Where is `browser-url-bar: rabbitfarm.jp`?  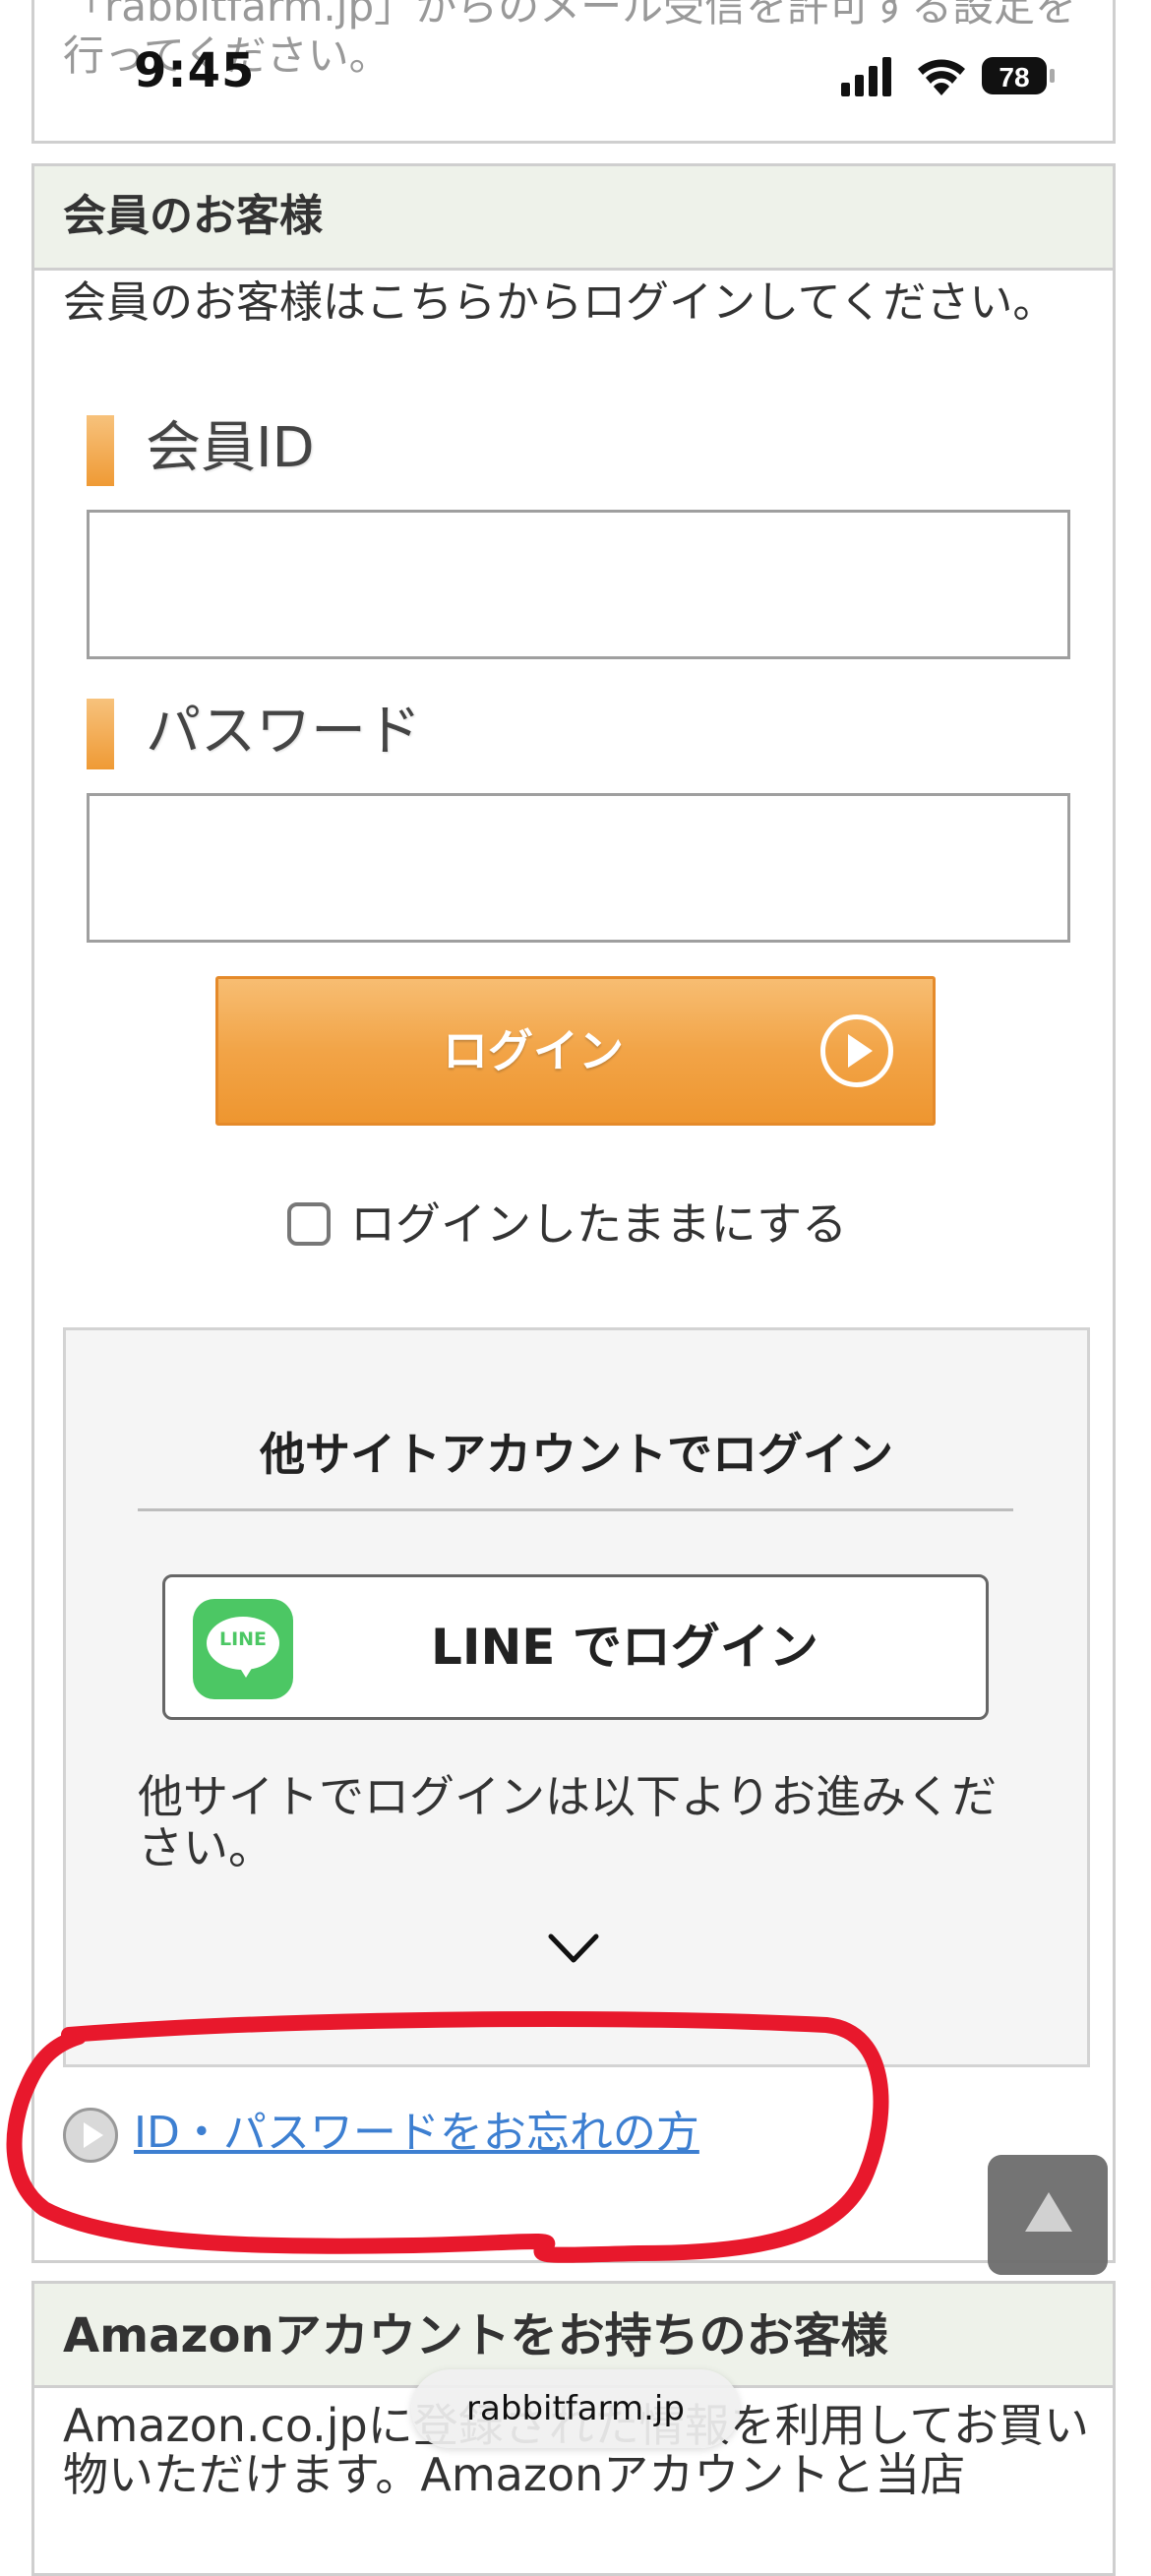
browser-url-bar: rabbitfarm.jp is located at coordinates (575, 2408).